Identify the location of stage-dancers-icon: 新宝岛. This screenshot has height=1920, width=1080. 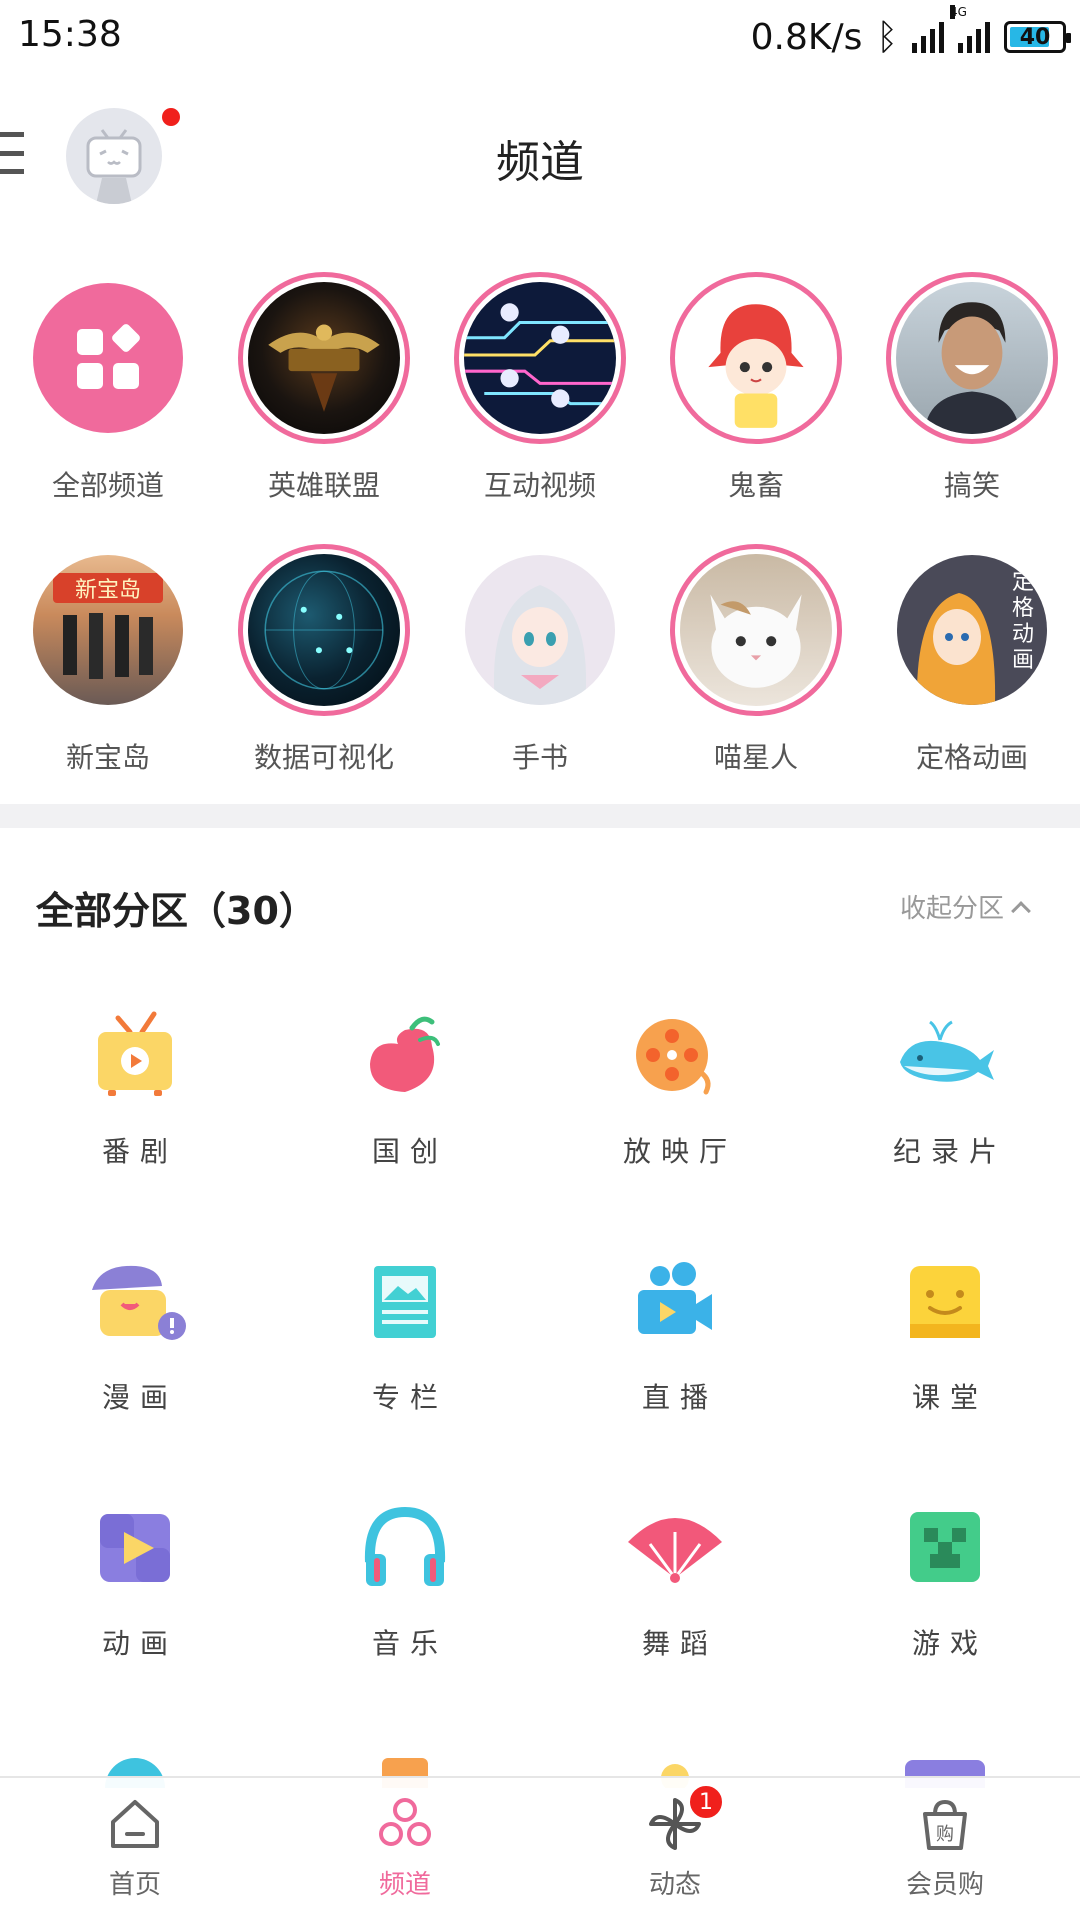
(108, 626).